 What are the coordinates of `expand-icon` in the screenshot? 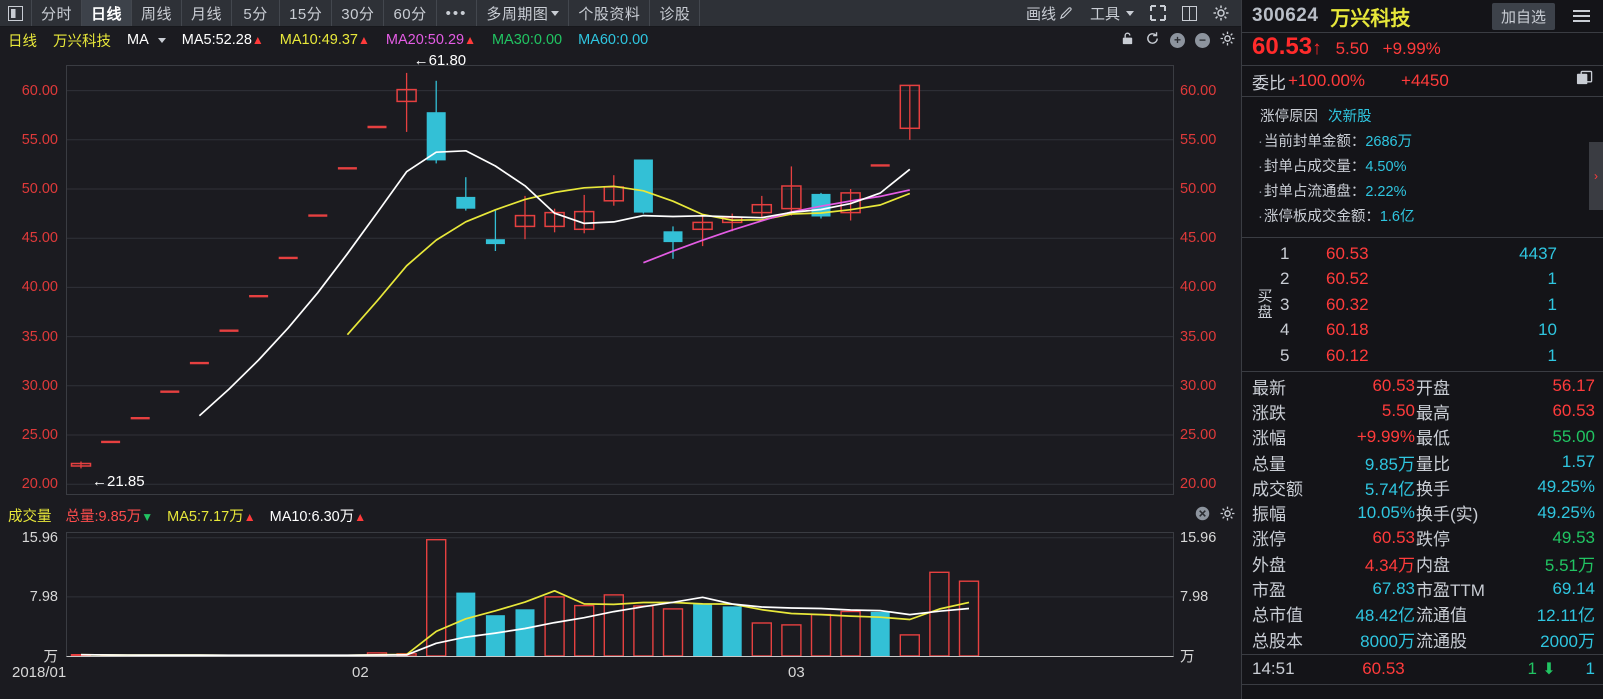 It's located at (1158, 13).